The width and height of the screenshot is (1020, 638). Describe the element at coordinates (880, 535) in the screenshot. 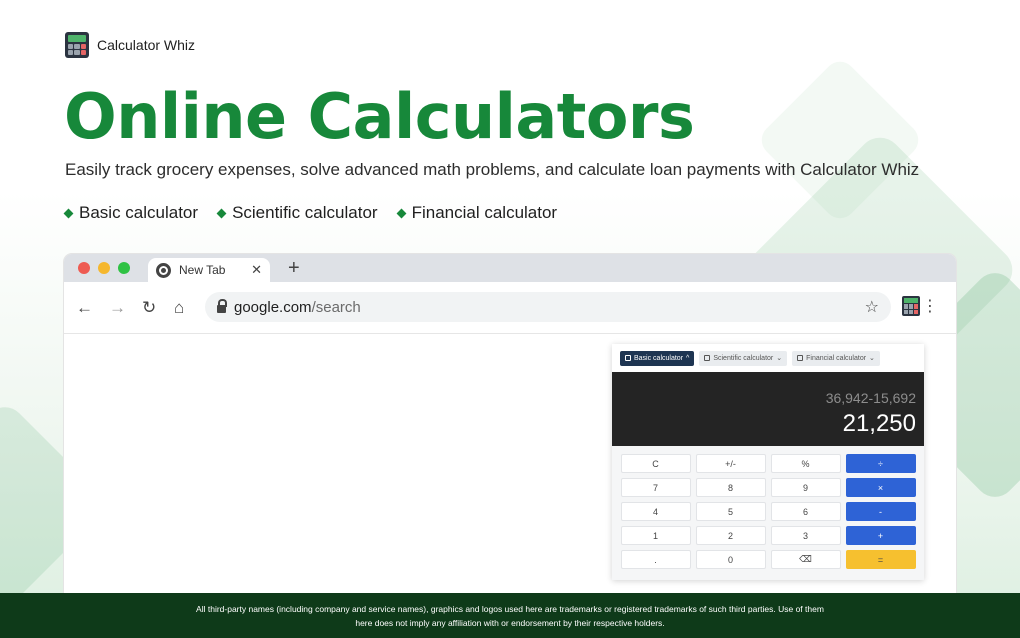

I see `key-add: +` at that location.